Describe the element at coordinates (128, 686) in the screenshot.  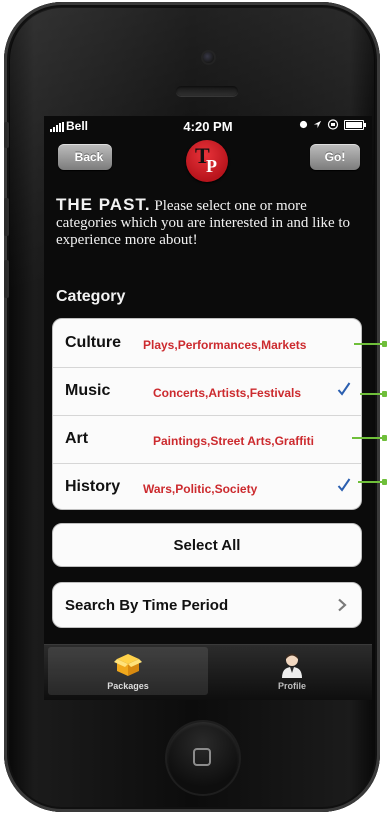
I see `tab-label: Packages` at that location.